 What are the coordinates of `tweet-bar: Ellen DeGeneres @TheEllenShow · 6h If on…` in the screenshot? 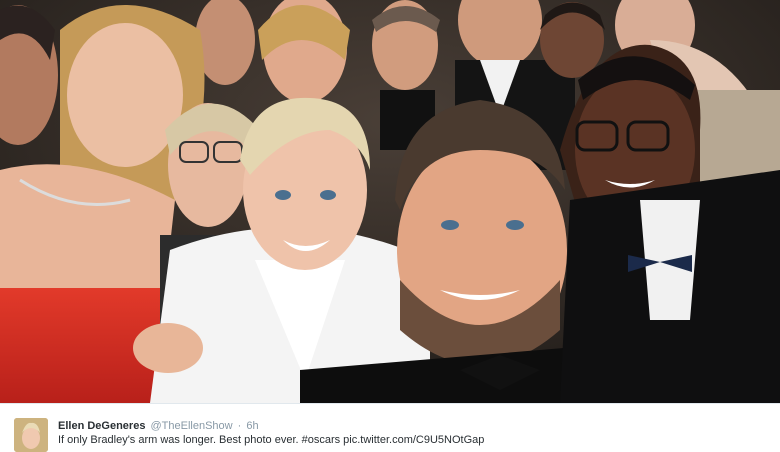 It's located at (390, 427).